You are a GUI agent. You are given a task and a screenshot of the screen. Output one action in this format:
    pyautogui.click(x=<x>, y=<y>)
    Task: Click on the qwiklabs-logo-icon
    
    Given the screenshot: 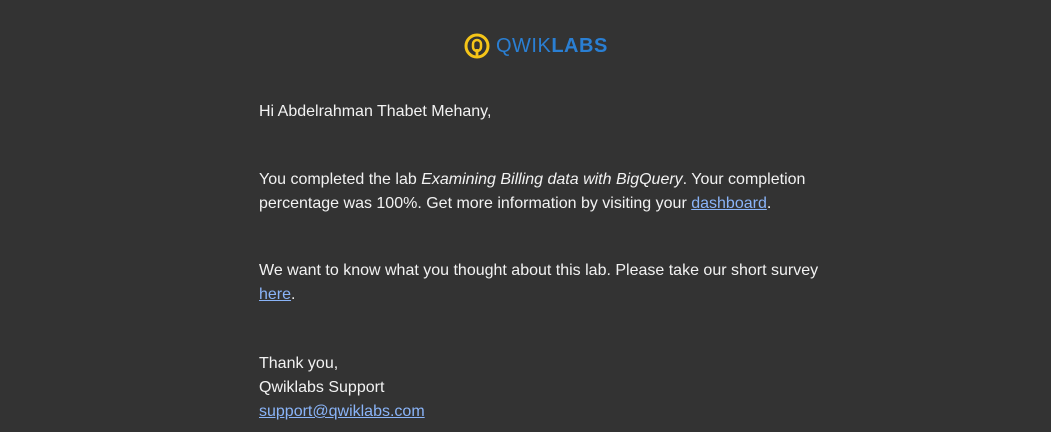 What is the action you would take?
    pyautogui.click(x=477, y=46)
    